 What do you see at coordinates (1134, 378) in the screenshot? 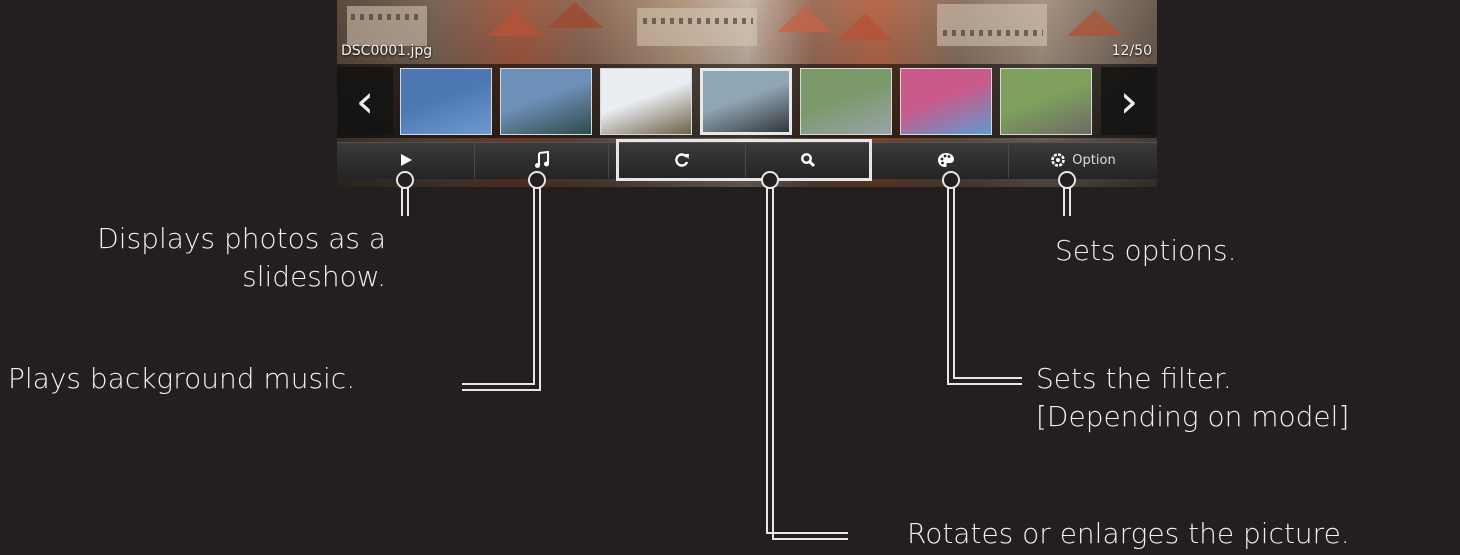
I see `filter-caption-line1: Sets the filter.` at bounding box center [1134, 378].